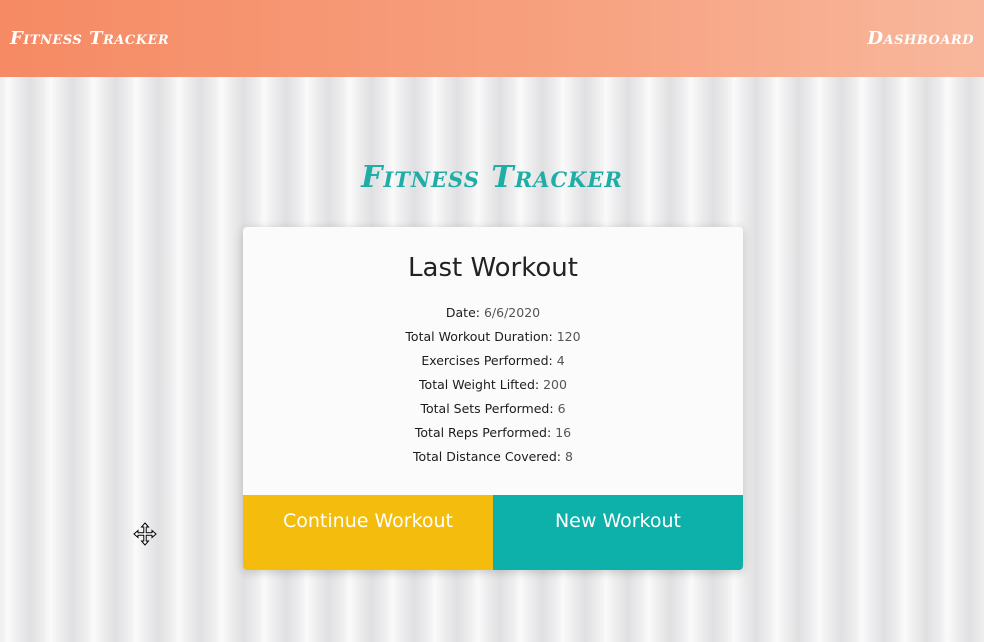 The width and height of the screenshot is (984, 642). Describe the element at coordinates (568, 336) in the screenshot. I see `stat-value: 120` at that location.